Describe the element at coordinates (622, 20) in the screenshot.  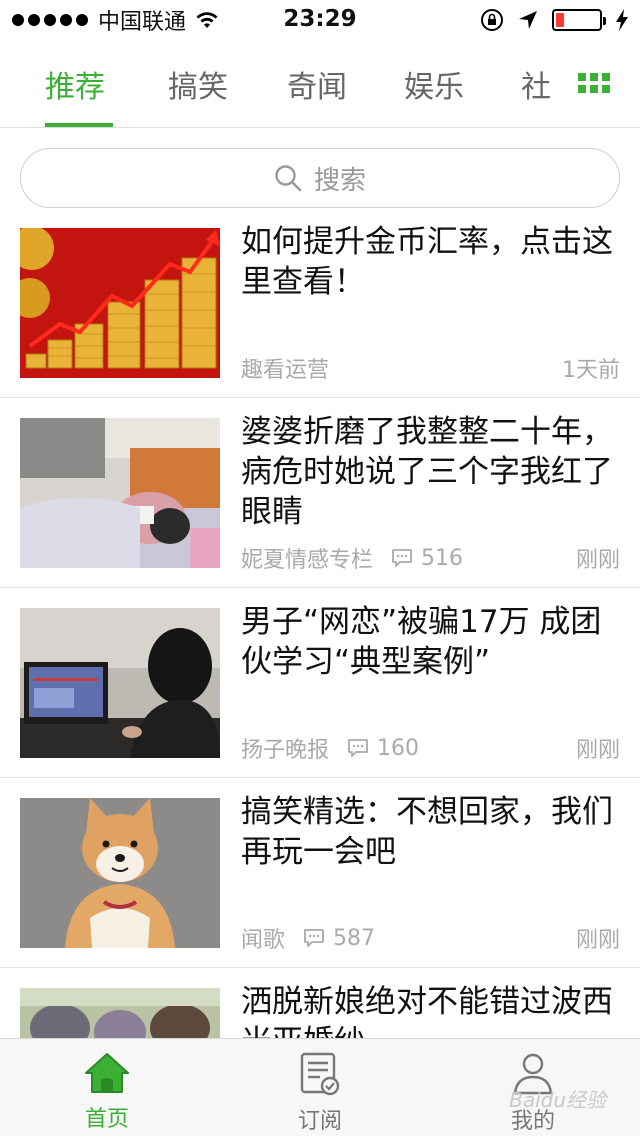
I see `charging-bolt-icon` at that location.